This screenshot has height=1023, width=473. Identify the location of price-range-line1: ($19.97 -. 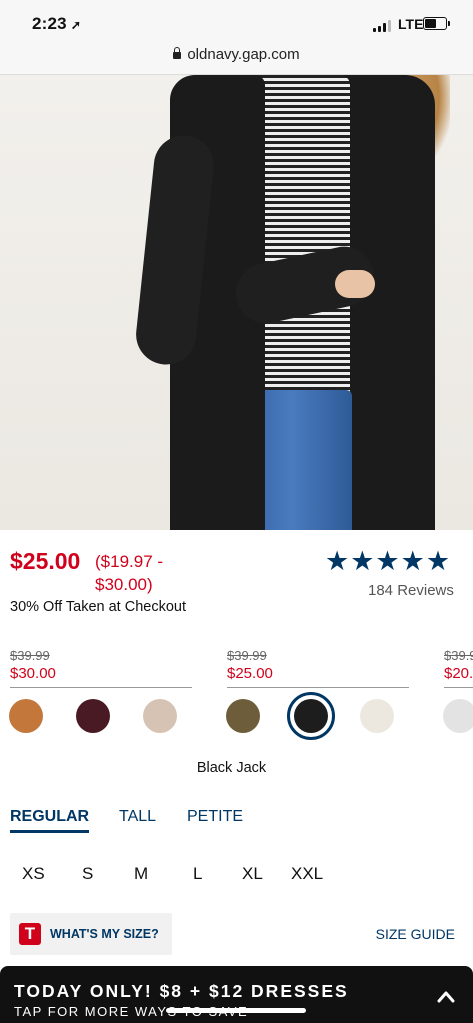
(129, 561).